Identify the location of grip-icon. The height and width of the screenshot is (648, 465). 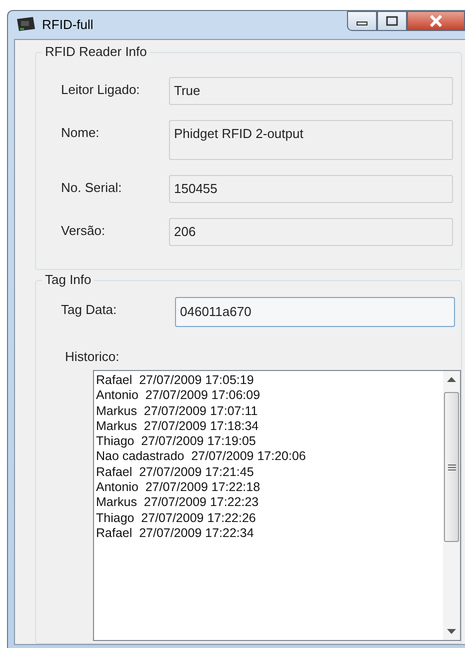
(452, 467).